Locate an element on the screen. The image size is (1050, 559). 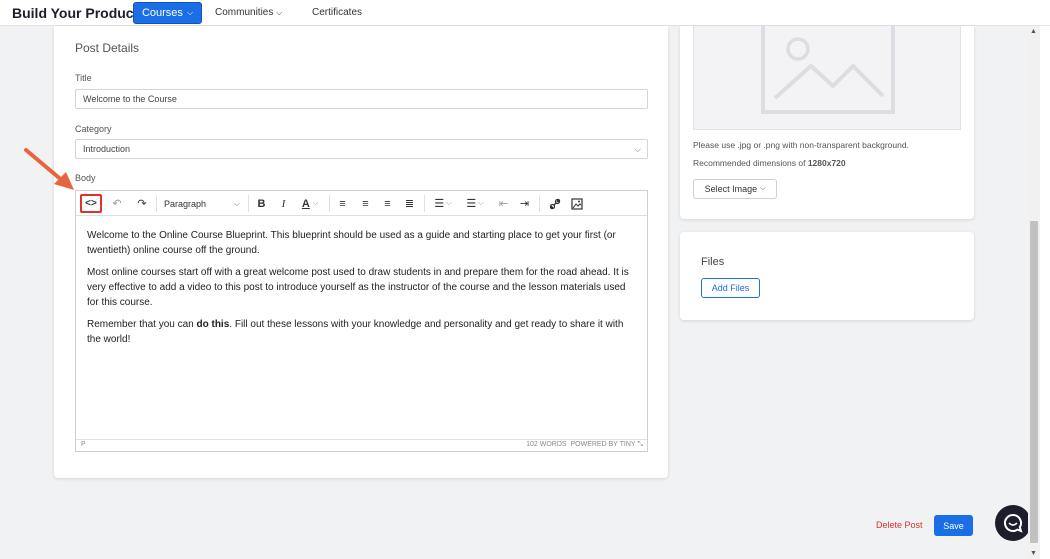
image-placeholder is located at coordinates (827, 78).